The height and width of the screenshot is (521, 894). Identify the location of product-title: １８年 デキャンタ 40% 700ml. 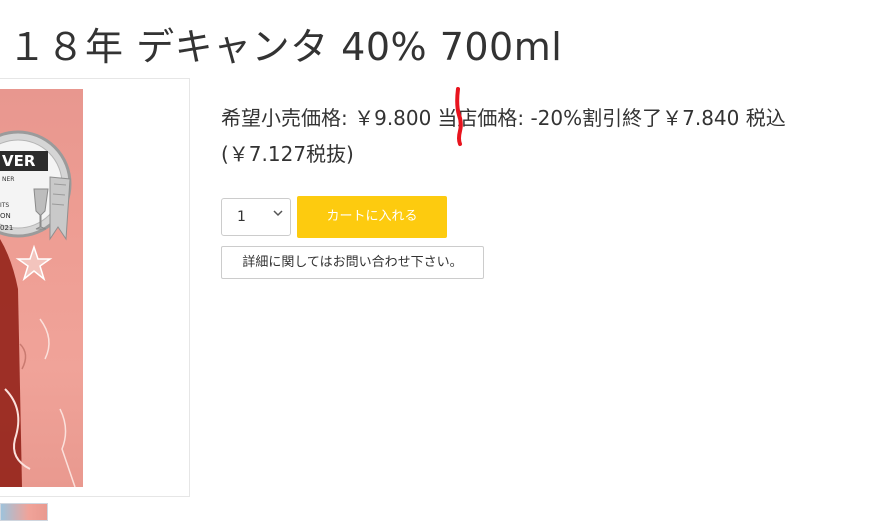
(285, 47).